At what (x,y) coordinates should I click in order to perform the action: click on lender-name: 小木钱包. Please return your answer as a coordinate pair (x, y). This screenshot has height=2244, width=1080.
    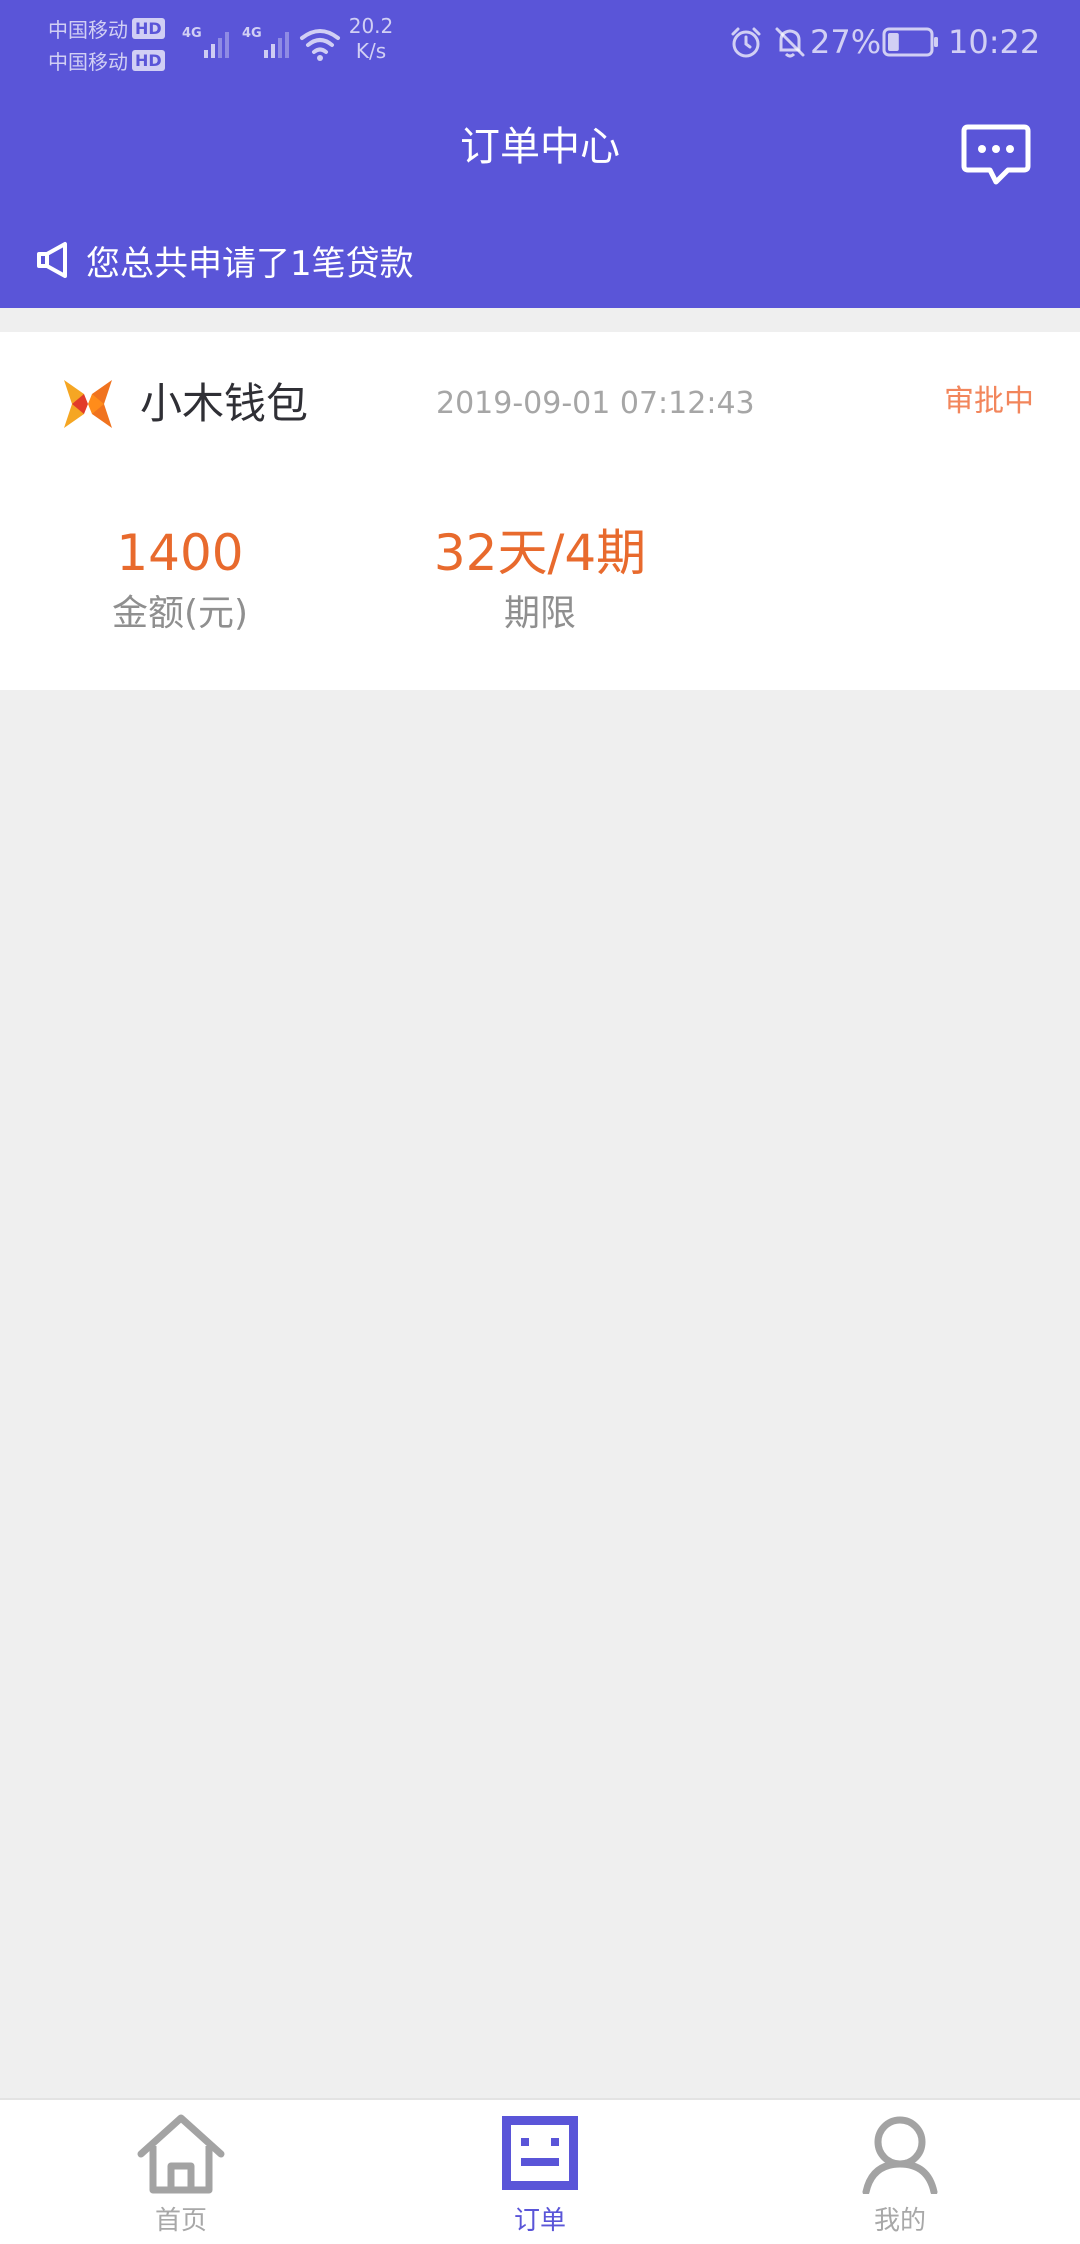
    Looking at the image, I should click on (224, 403).